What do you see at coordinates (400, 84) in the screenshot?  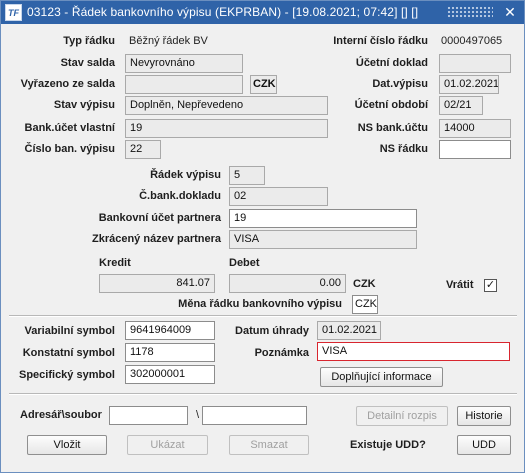 I see `dat-vypisu-label: Dat.výpisu` at bounding box center [400, 84].